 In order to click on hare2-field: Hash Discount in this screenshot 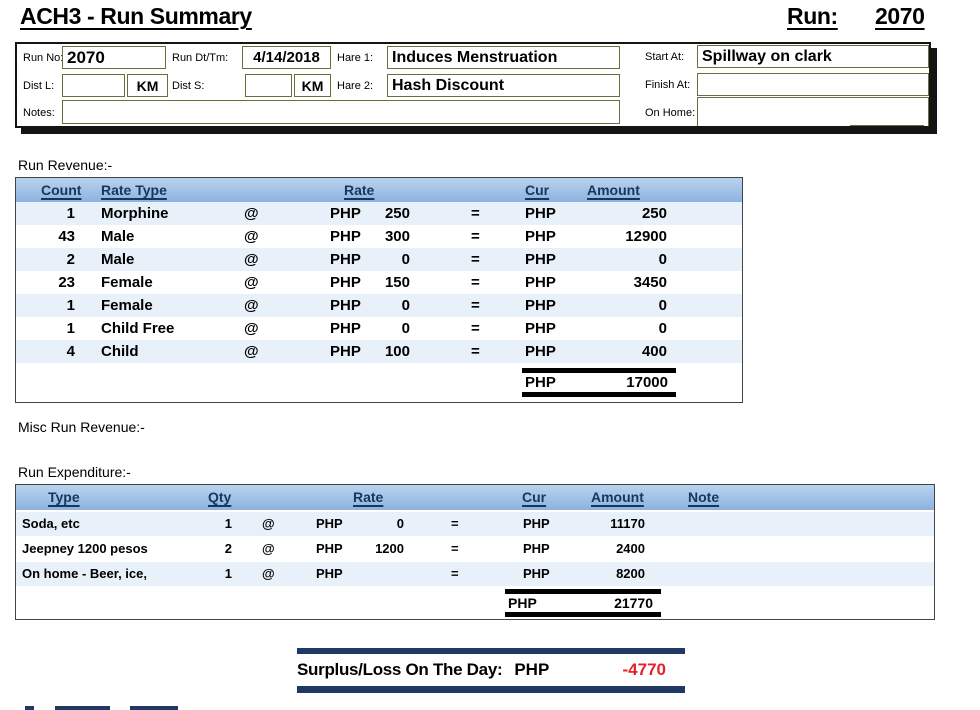, I will do `click(503, 85)`.